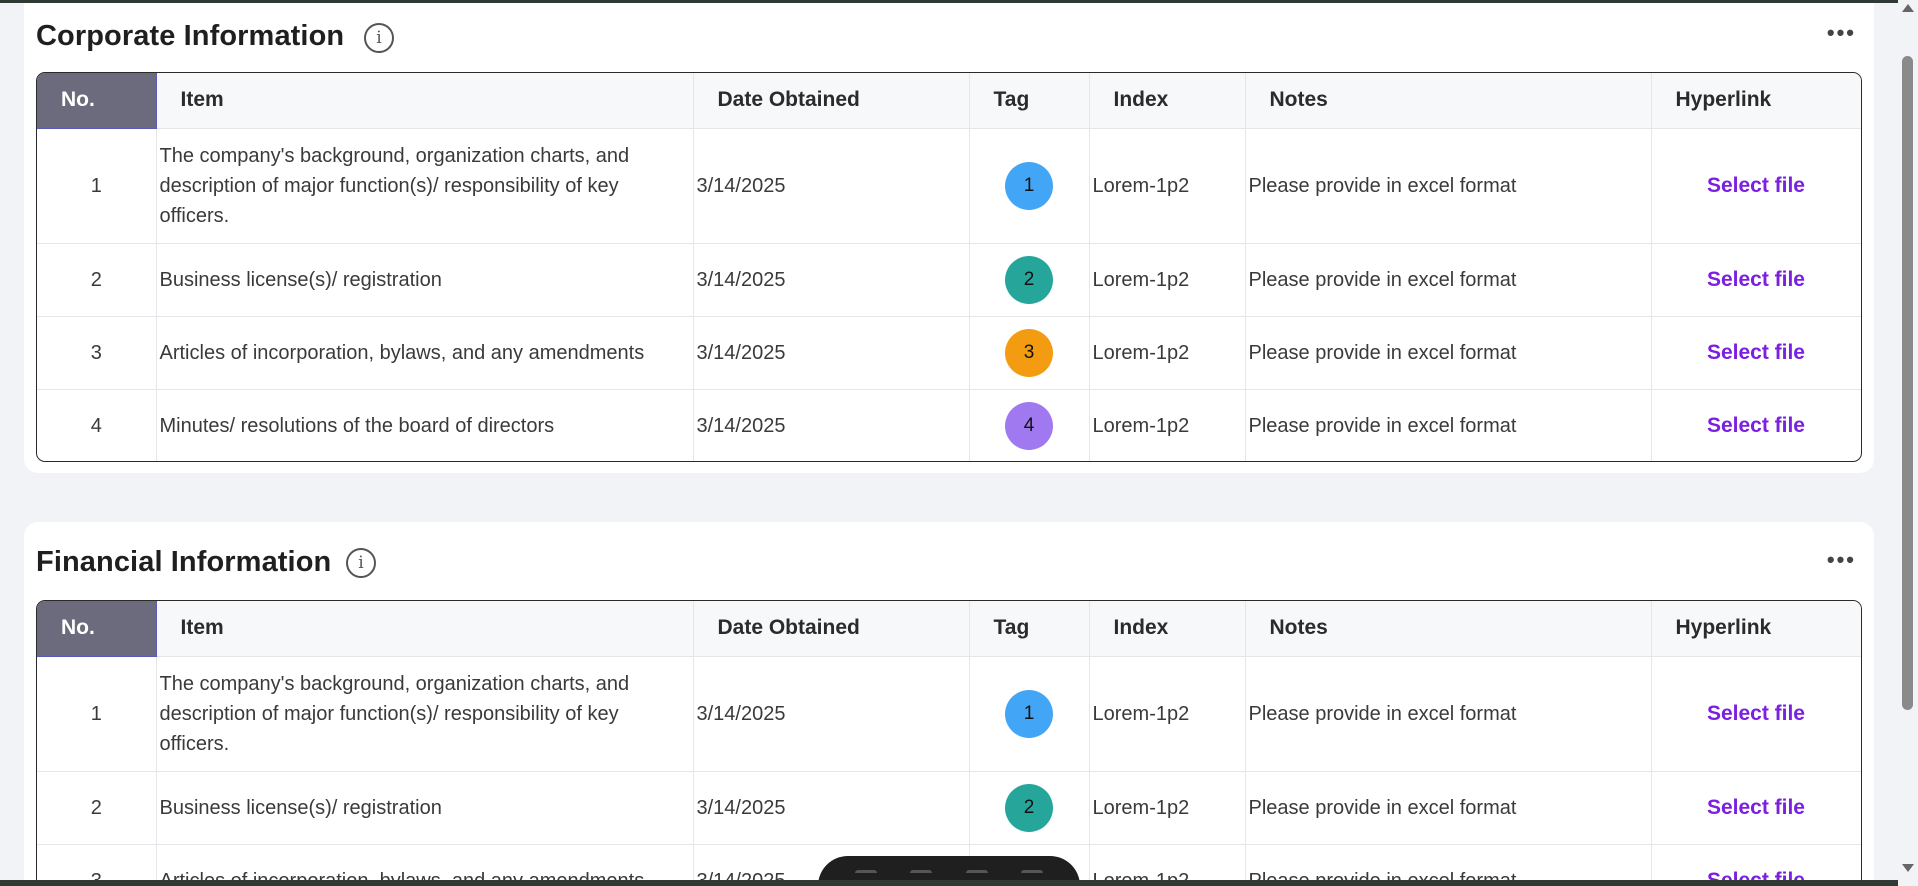 The width and height of the screenshot is (1918, 886). I want to click on section-title: Financial Information, so click(184, 562).